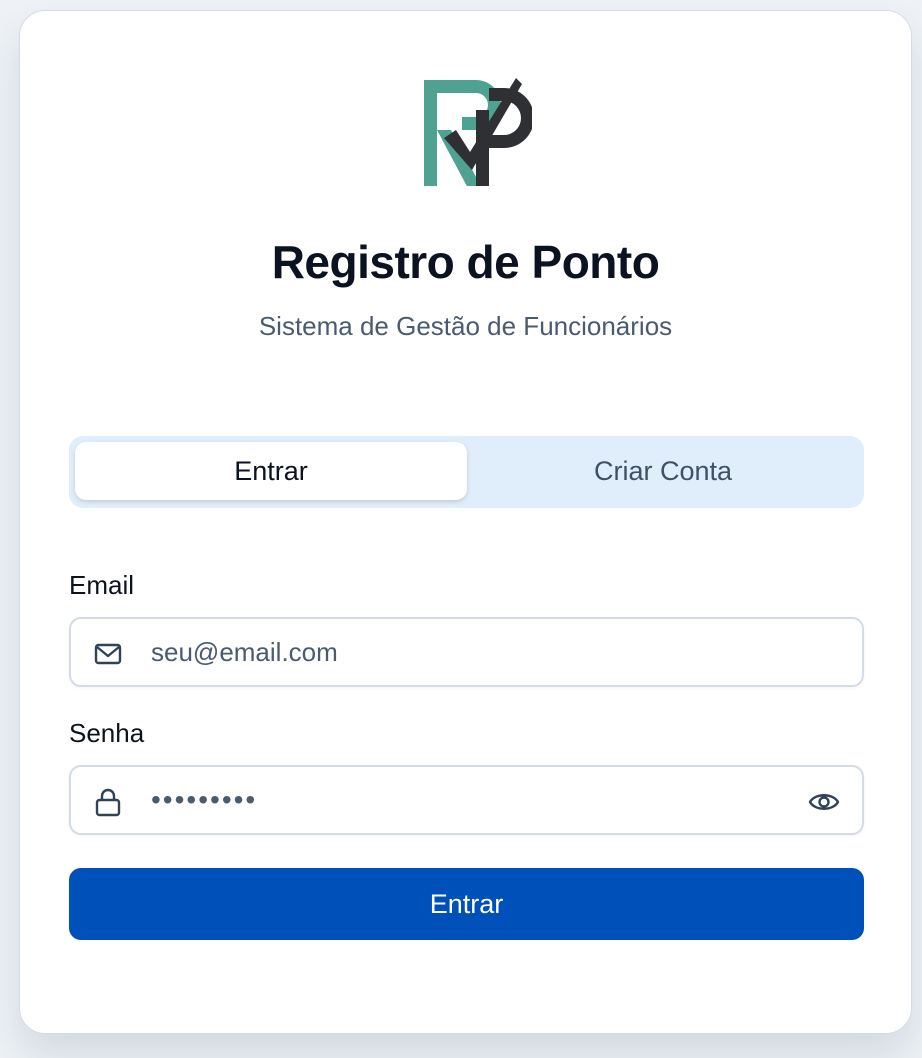 This screenshot has height=1058, width=922. Describe the element at coordinates (108, 802) in the screenshot. I see `lock-icon` at that location.